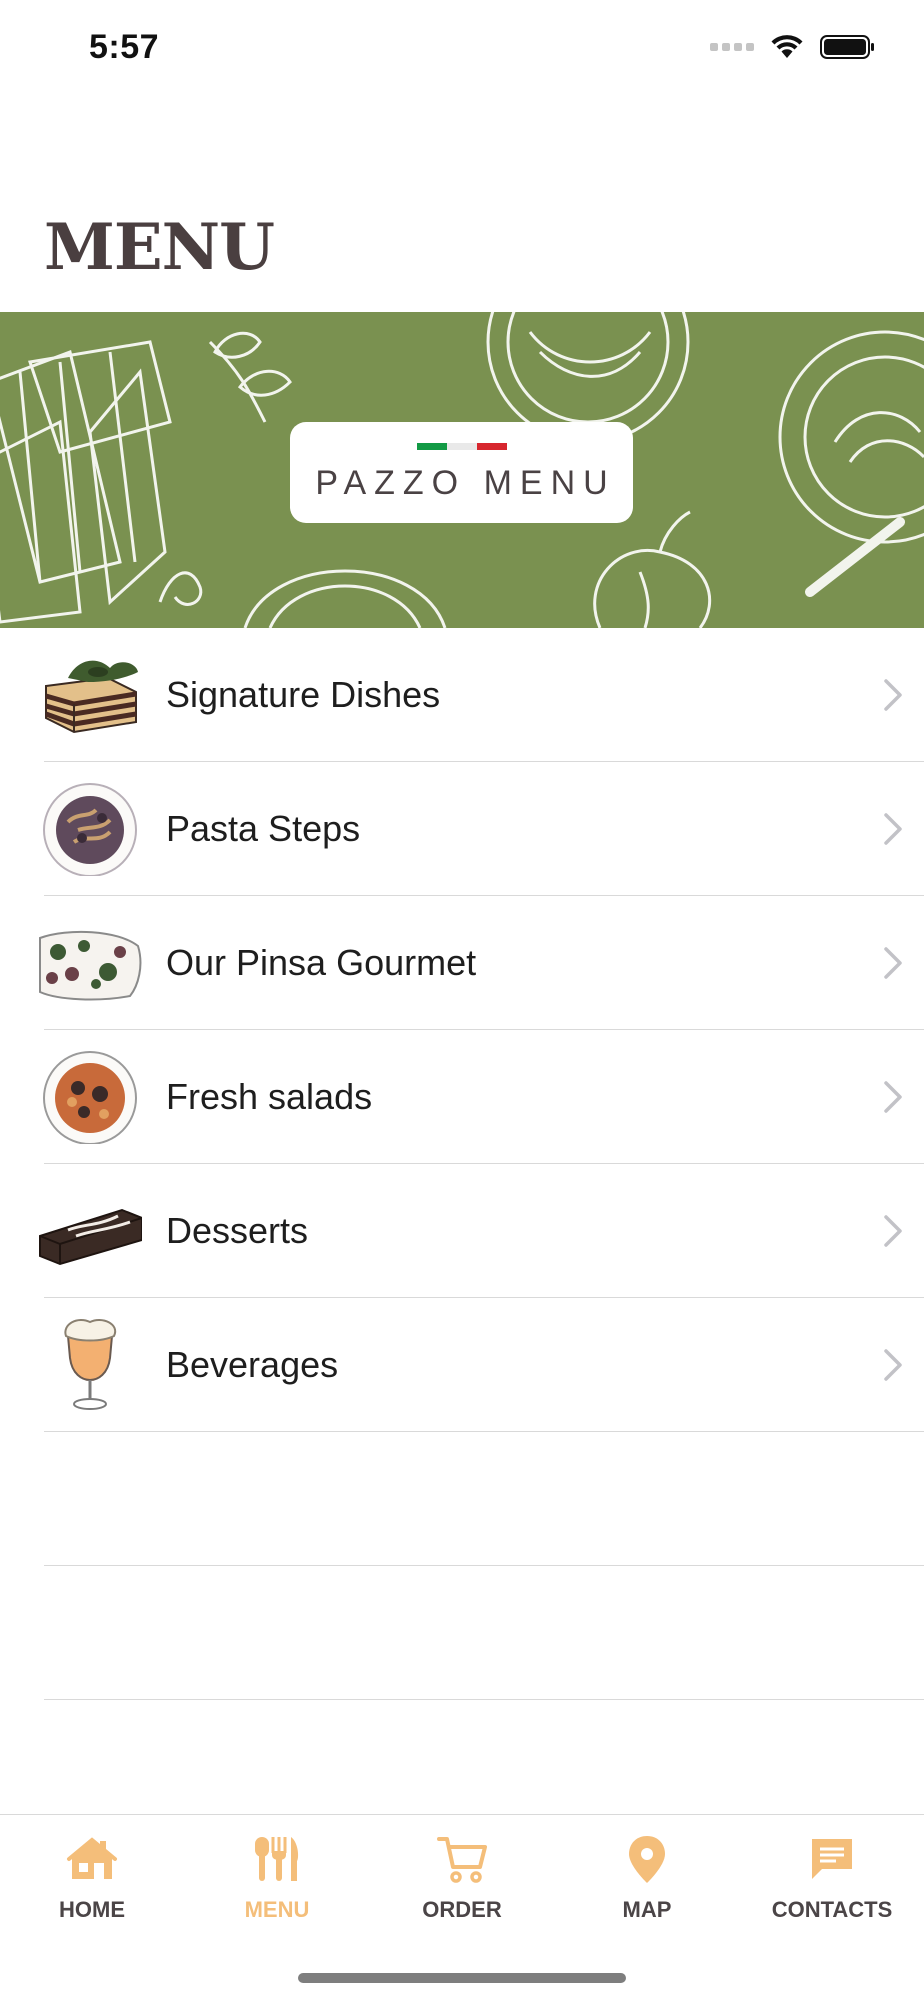 The height and width of the screenshot is (2001, 924). Describe the element at coordinates (90, 1097) in the screenshot. I see `salad-plate-icon` at that location.